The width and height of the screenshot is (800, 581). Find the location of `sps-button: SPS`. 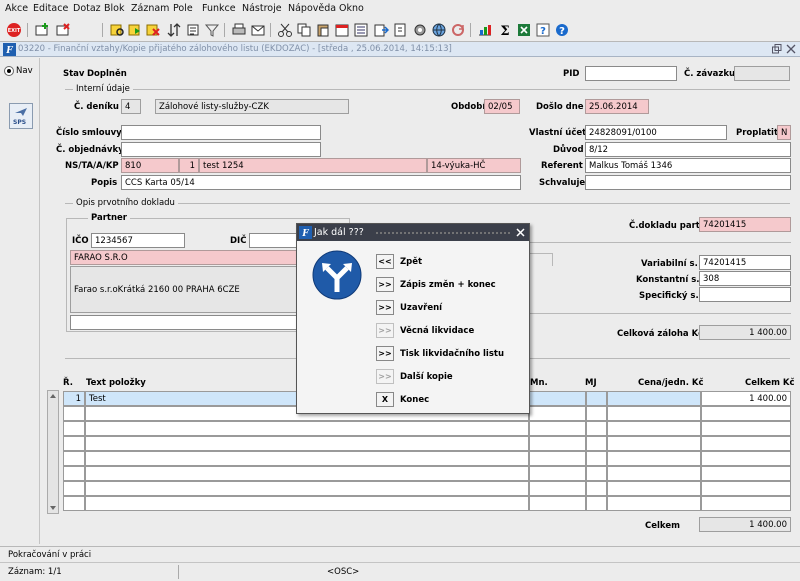

sps-button: SPS is located at coordinates (21, 116).